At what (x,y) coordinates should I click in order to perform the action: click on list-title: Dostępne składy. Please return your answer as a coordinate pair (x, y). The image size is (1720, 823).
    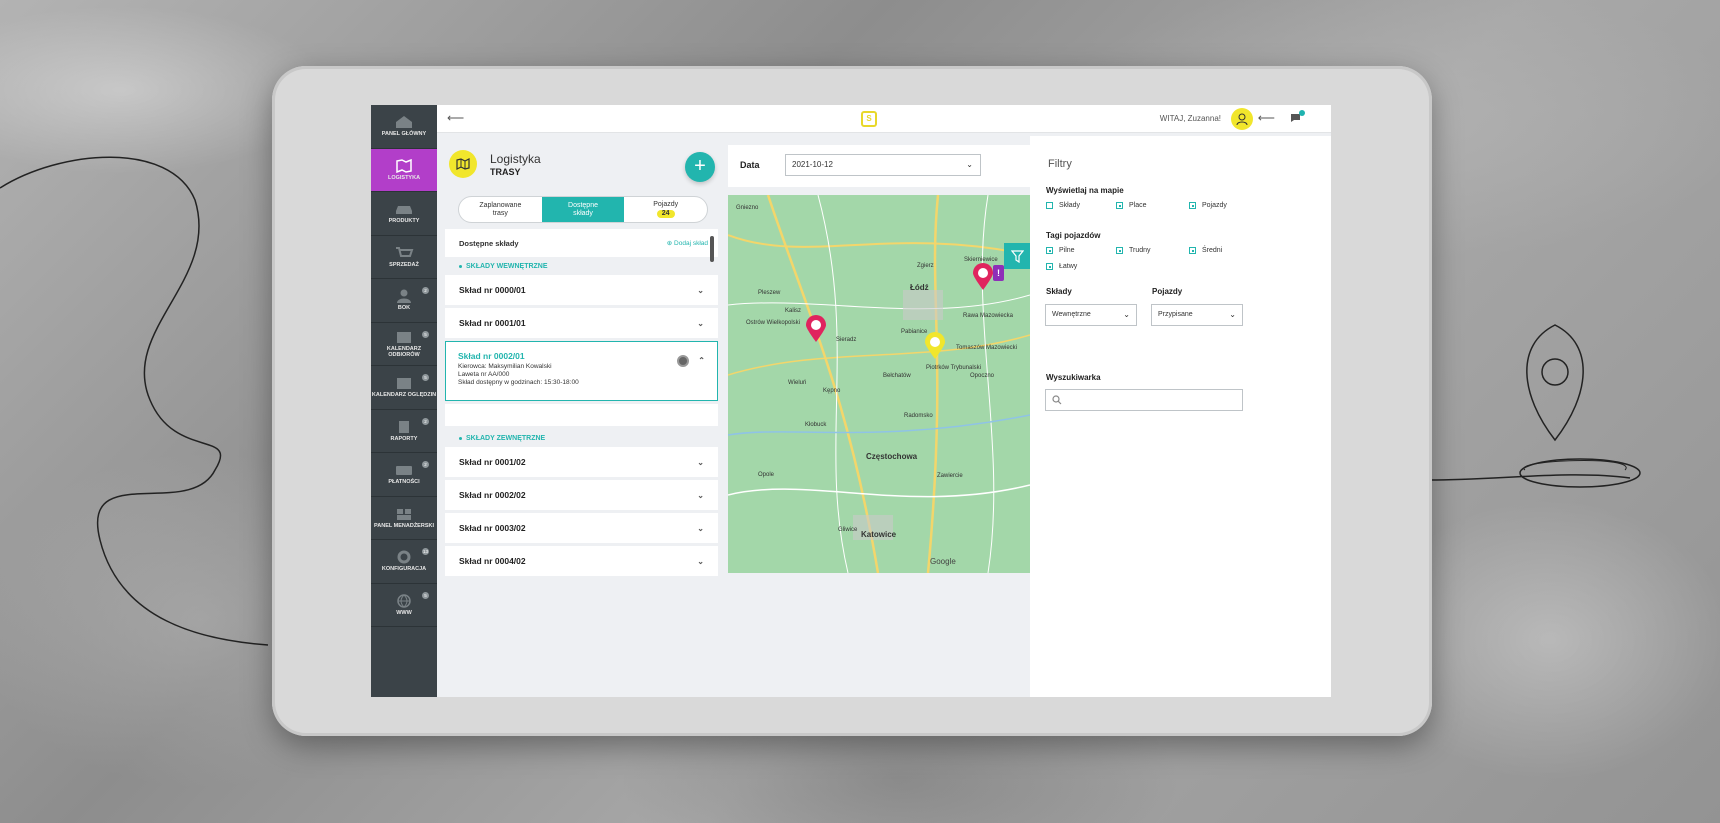
    Looking at the image, I should click on (489, 243).